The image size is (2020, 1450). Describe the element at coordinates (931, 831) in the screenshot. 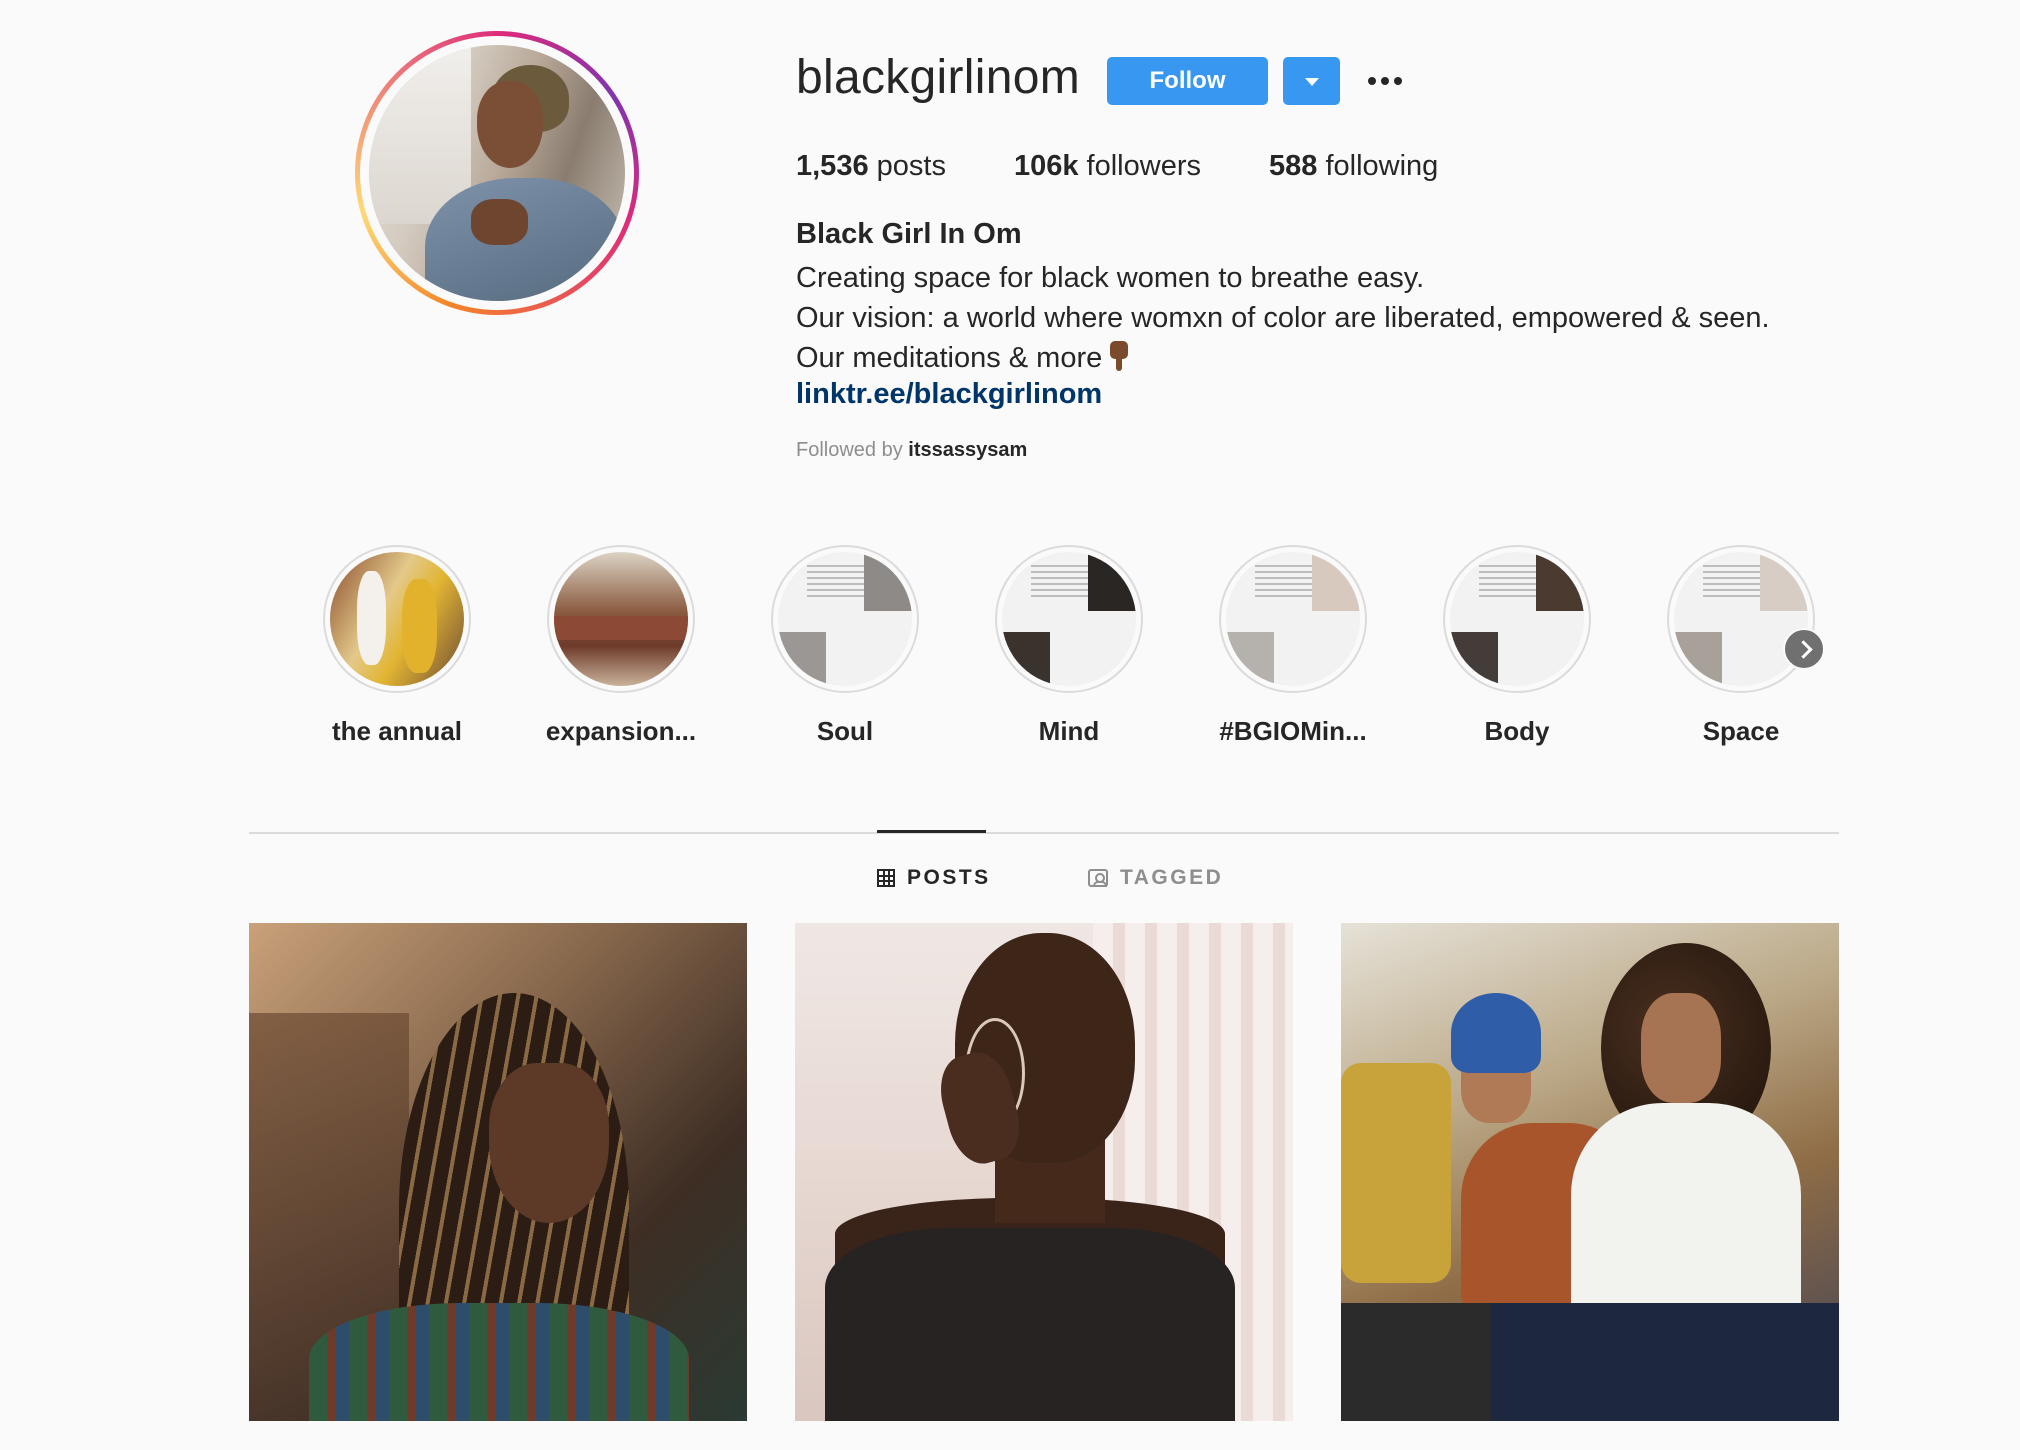

I see `active-tab-indicator` at that location.